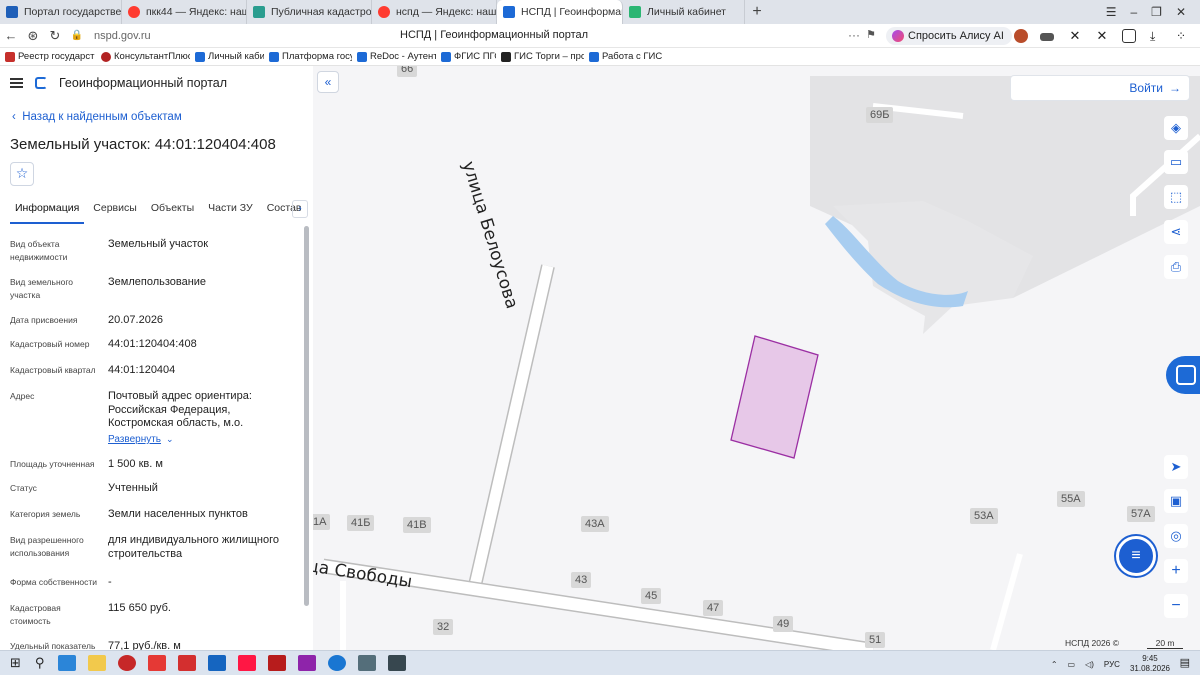 This screenshot has height=675, width=1200. Describe the element at coordinates (1124, 643) in the screenshot. I see `map-attribution: НСПД 2026 © 20 m` at that location.